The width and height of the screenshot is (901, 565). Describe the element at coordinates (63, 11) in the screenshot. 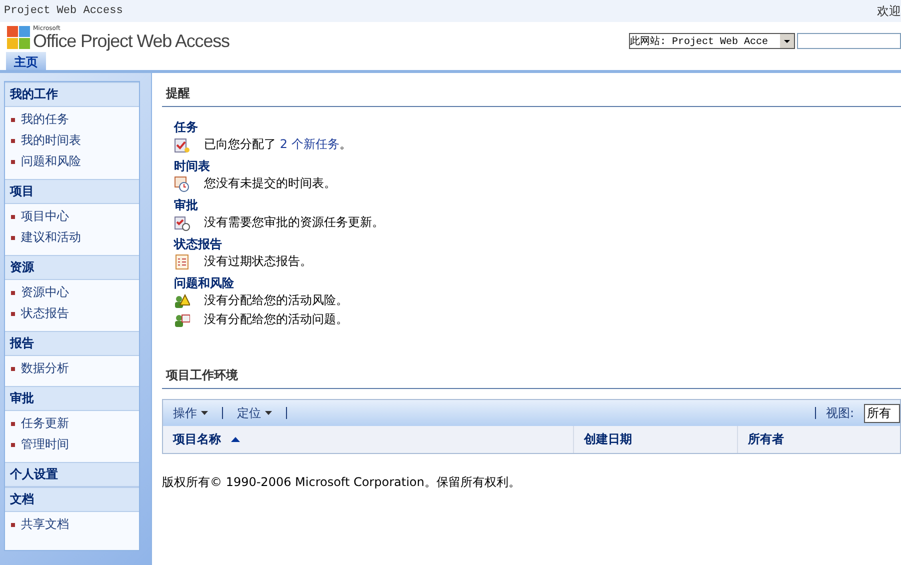

I see `site-name: Project Web Access` at that location.